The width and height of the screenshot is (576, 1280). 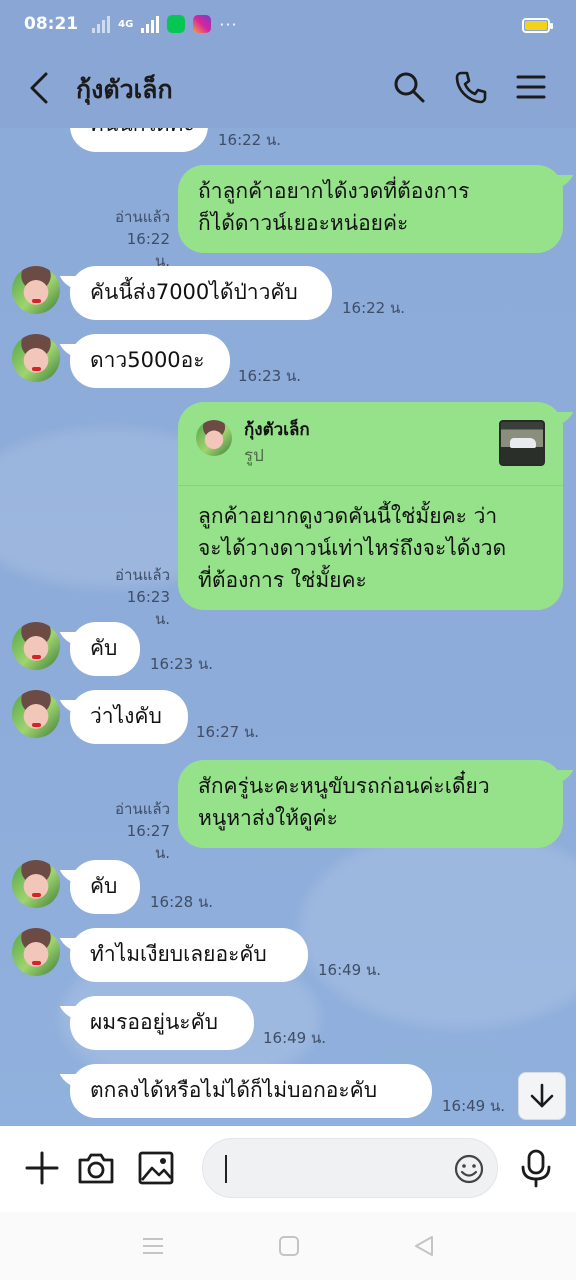 I want to click on message-text-line: จะได้วางดาวน์เท่าไหร่ถึงจะได้งวด, so click(x=352, y=548).